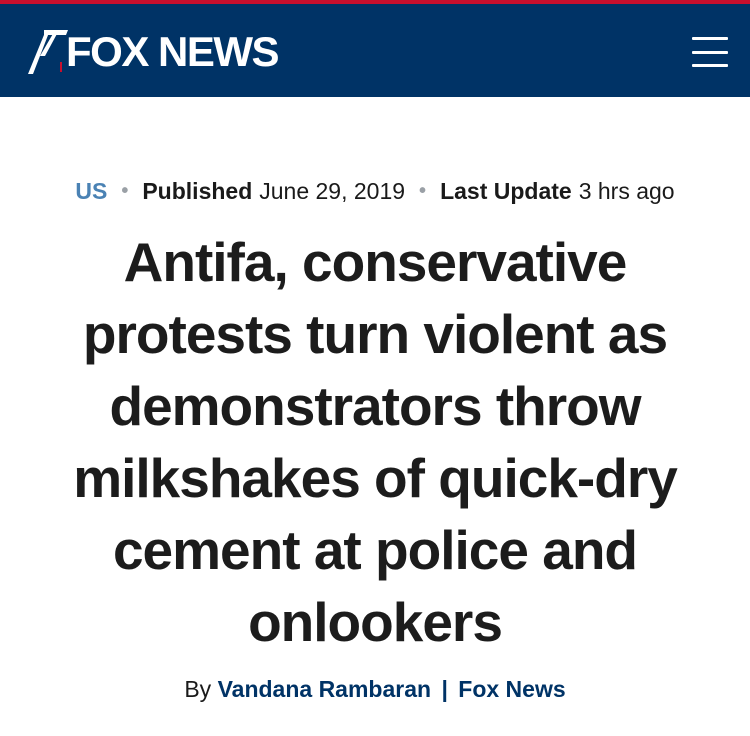 Image resolution: width=750 pixels, height=736 pixels. I want to click on byline: By Vandana Rambaran | Fox News, so click(375, 689).